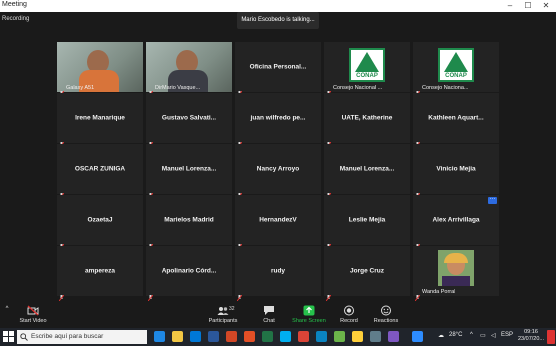  I want to click on participant-tile: Marielos Madrid, so click(189, 223).